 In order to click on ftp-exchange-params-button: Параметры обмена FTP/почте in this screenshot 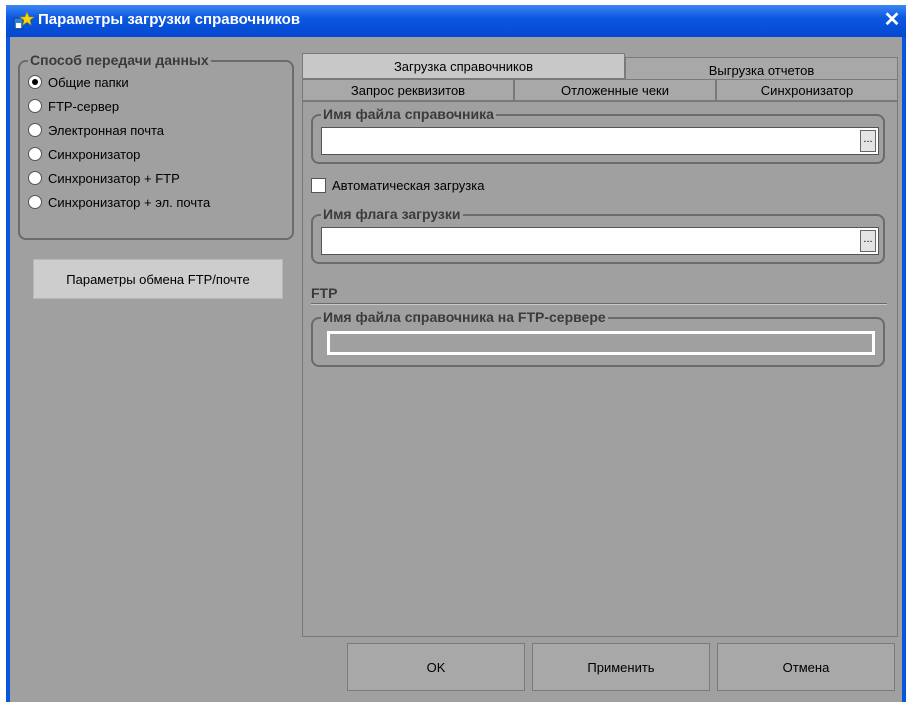, I will do `click(158, 279)`.